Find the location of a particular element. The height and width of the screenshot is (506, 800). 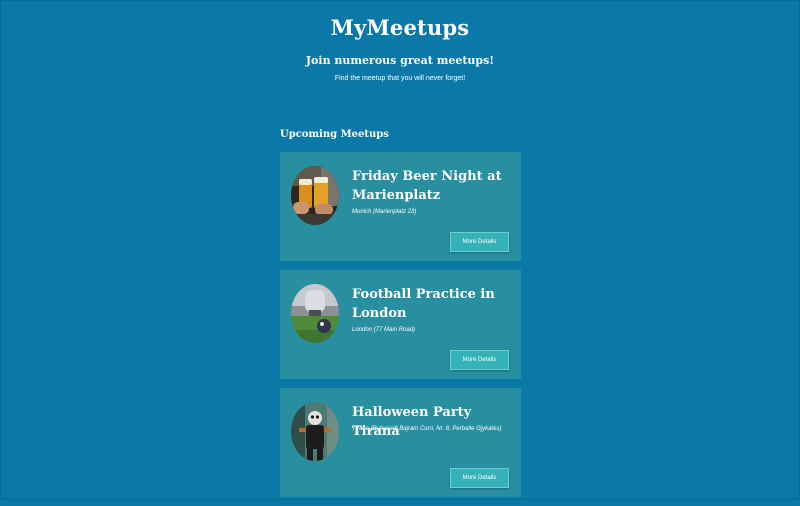

meetup-address: London (77 Main Road) is located at coordinates (384, 330).